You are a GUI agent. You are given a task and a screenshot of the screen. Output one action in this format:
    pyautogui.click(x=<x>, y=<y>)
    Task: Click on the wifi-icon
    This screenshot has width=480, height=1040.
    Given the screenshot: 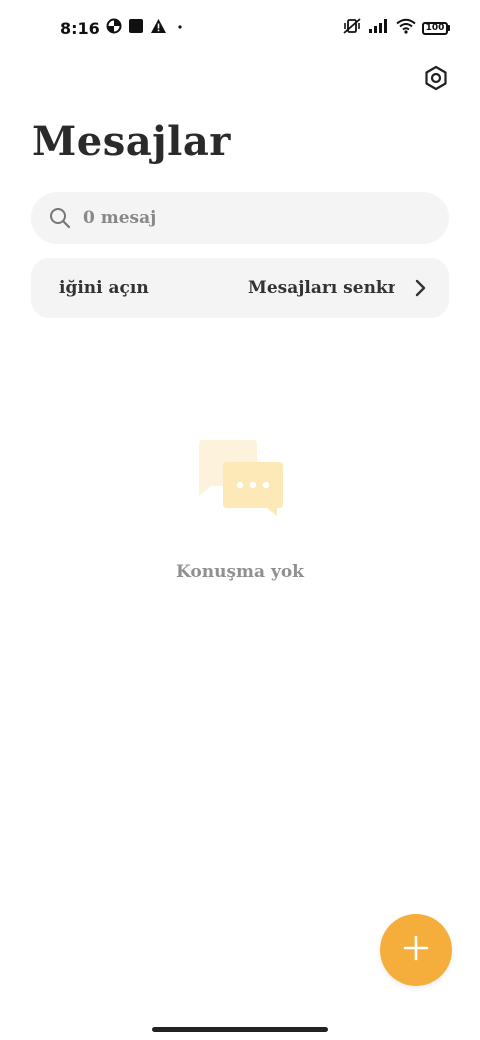 What is the action you would take?
    pyautogui.click(x=406, y=28)
    